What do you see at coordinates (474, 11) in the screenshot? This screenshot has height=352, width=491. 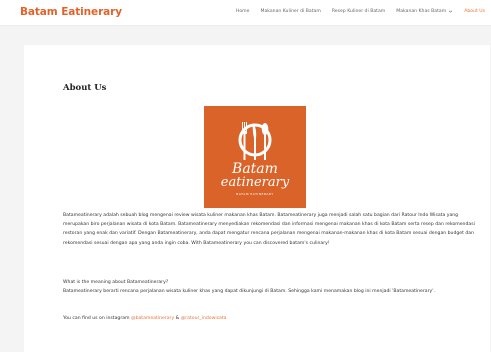 I see `nav-about-us: About Us` at bounding box center [474, 11].